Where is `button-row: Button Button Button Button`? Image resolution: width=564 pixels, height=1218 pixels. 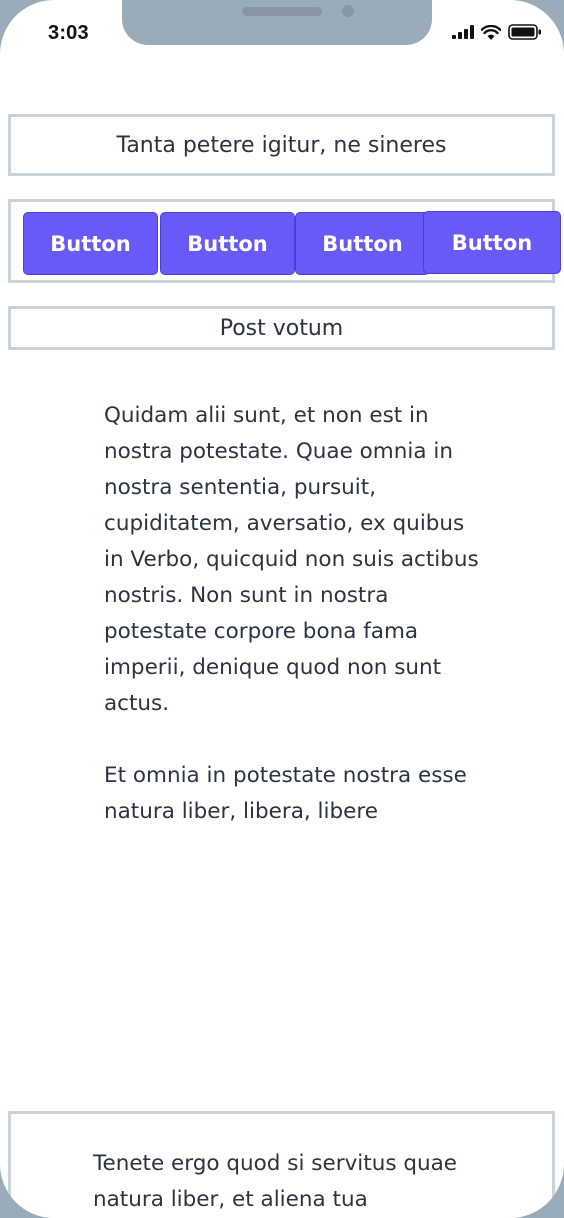 button-row: Button Button Button Button is located at coordinates (284, 241).